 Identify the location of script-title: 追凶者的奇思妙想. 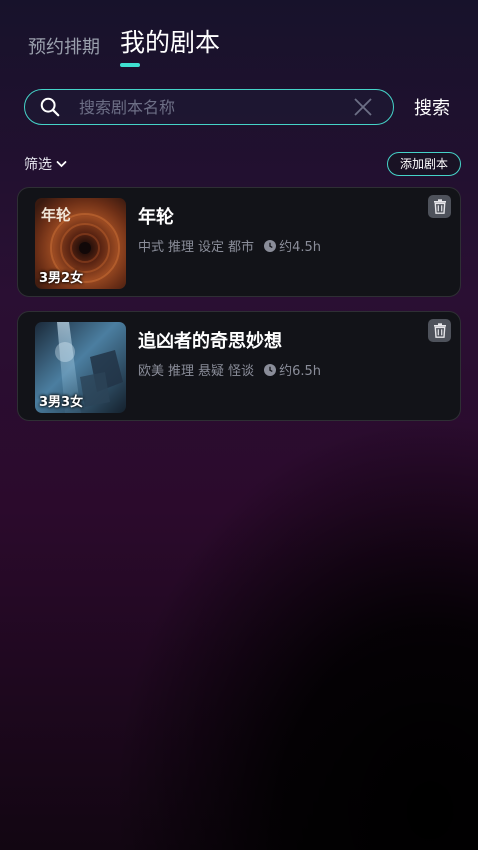
(210, 341).